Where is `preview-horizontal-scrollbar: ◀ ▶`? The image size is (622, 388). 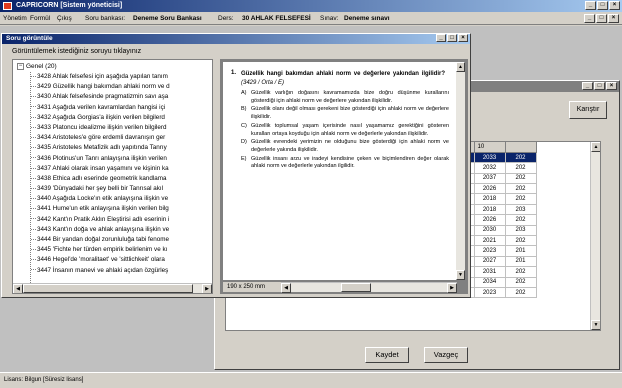
preview-horizontal-scrollbar: ◀ ▶ is located at coordinates (369, 287).